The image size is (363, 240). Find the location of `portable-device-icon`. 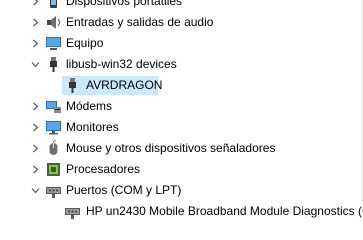

portable-device-icon is located at coordinates (53, 5).